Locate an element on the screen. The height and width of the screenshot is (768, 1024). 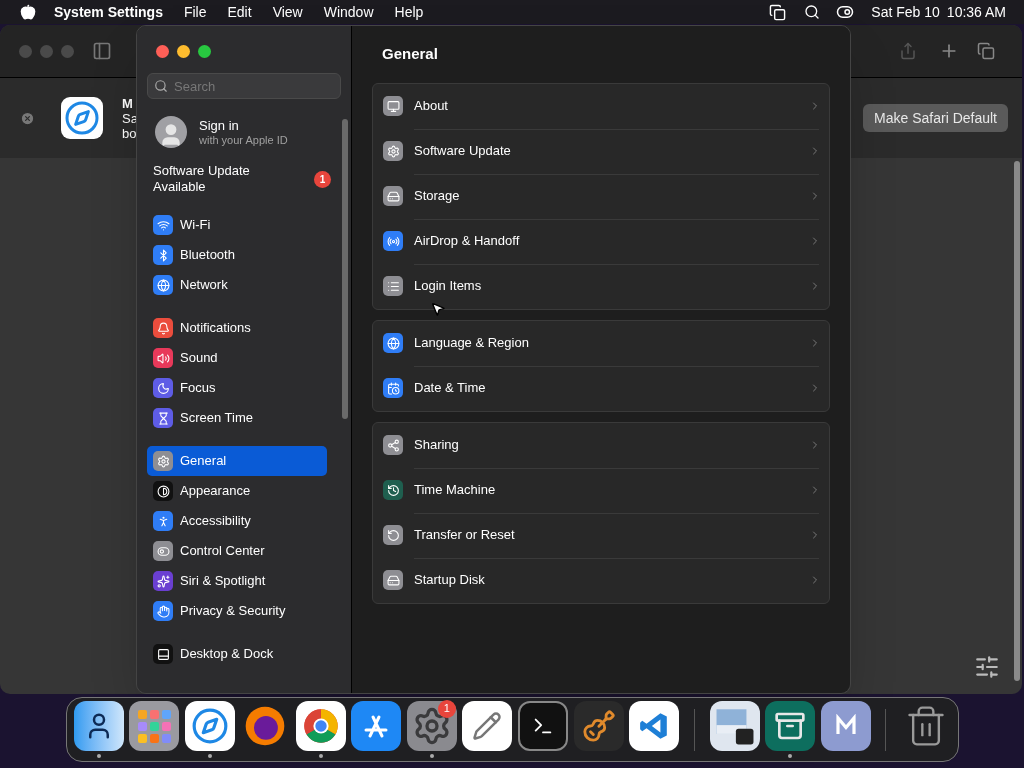
sidebar-item: Wi-Fi is located at coordinates (237, 225).